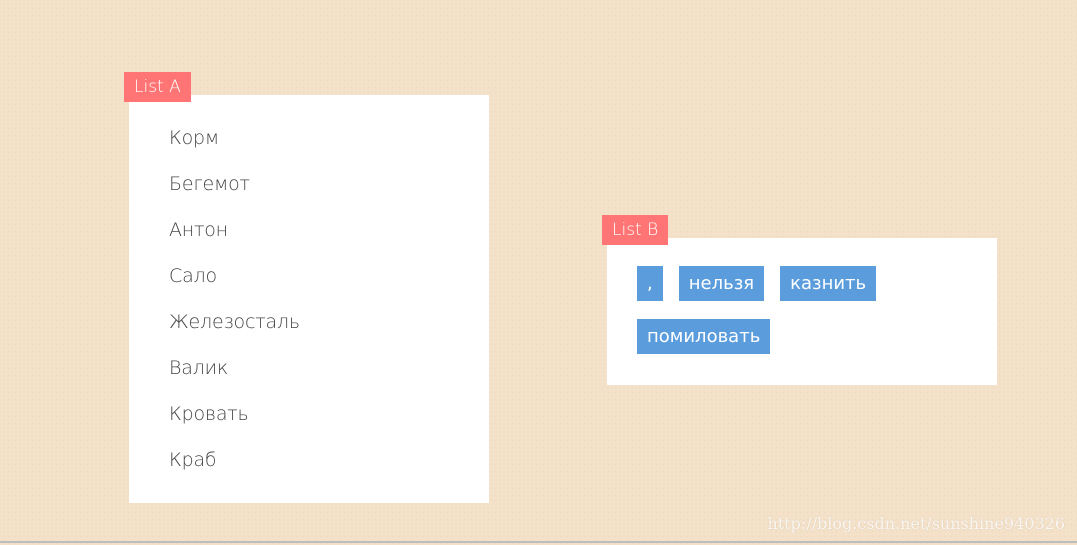  I want to click on chip: помиловать, so click(704, 336).